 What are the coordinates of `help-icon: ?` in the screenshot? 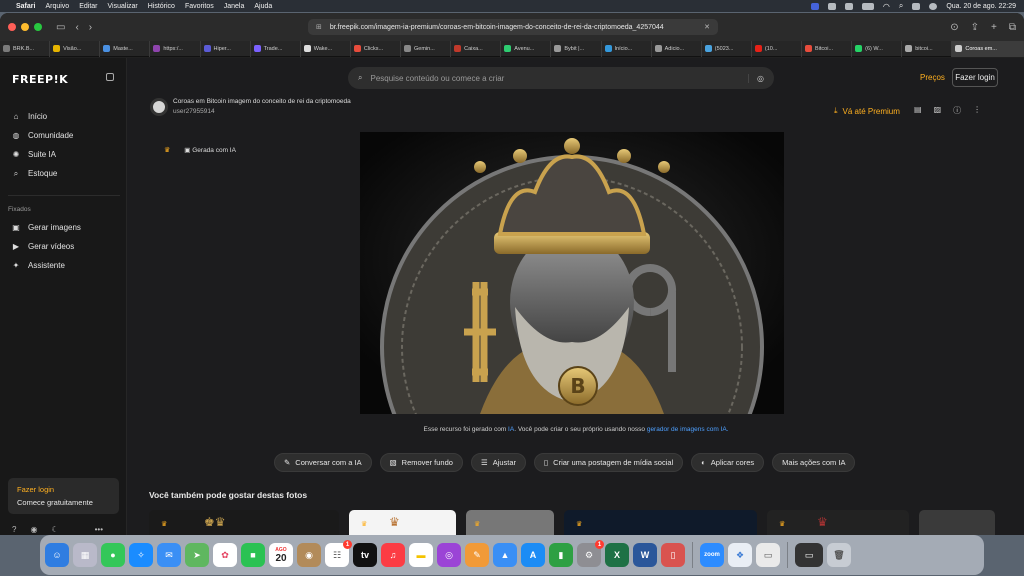 It's located at (14, 529).